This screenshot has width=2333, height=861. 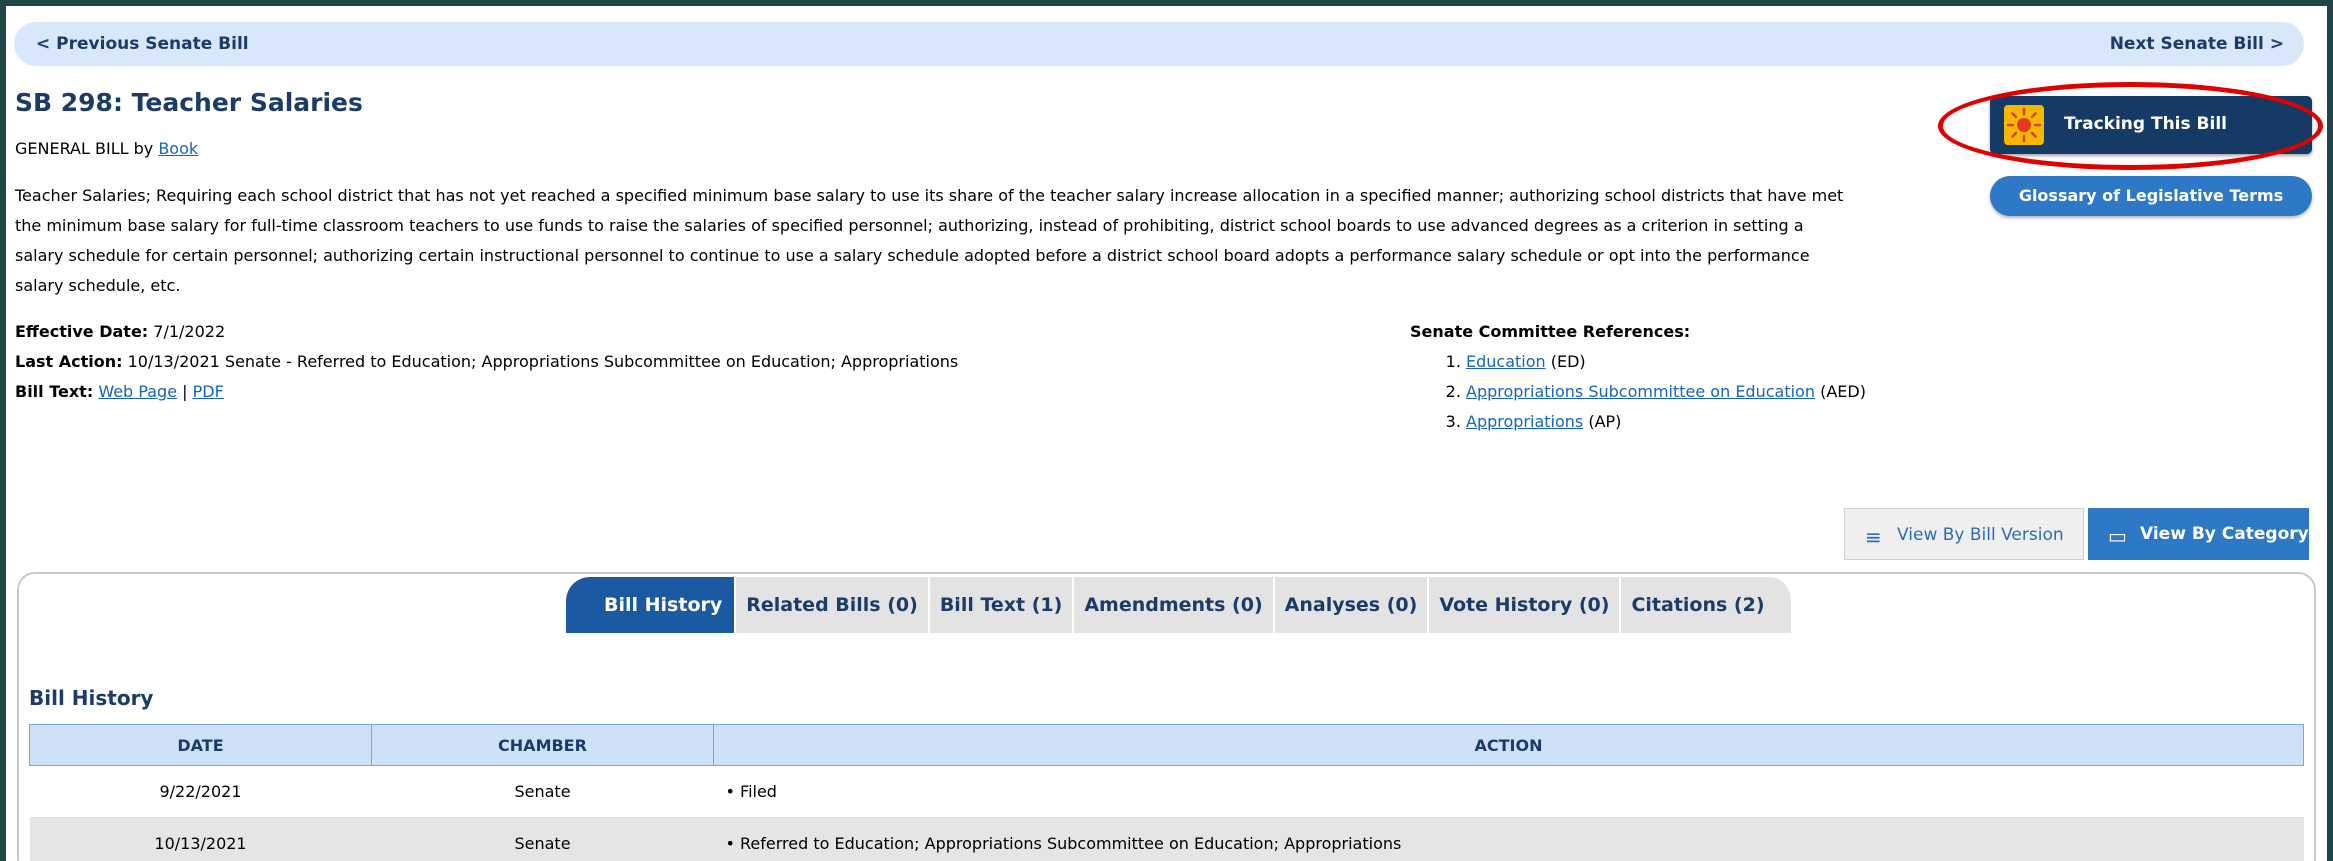 What do you see at coordinates (200, 839) in the screenshot?
I see `history-date: 10/13/2021` at bounding box center [200, 839].